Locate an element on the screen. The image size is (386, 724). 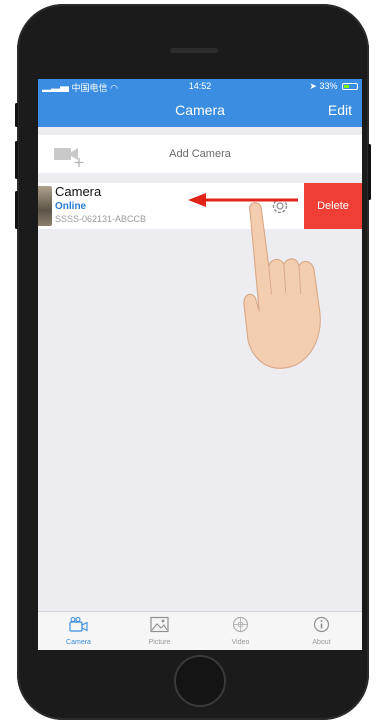
tab-video: Video is located at coordinates (240, 631).